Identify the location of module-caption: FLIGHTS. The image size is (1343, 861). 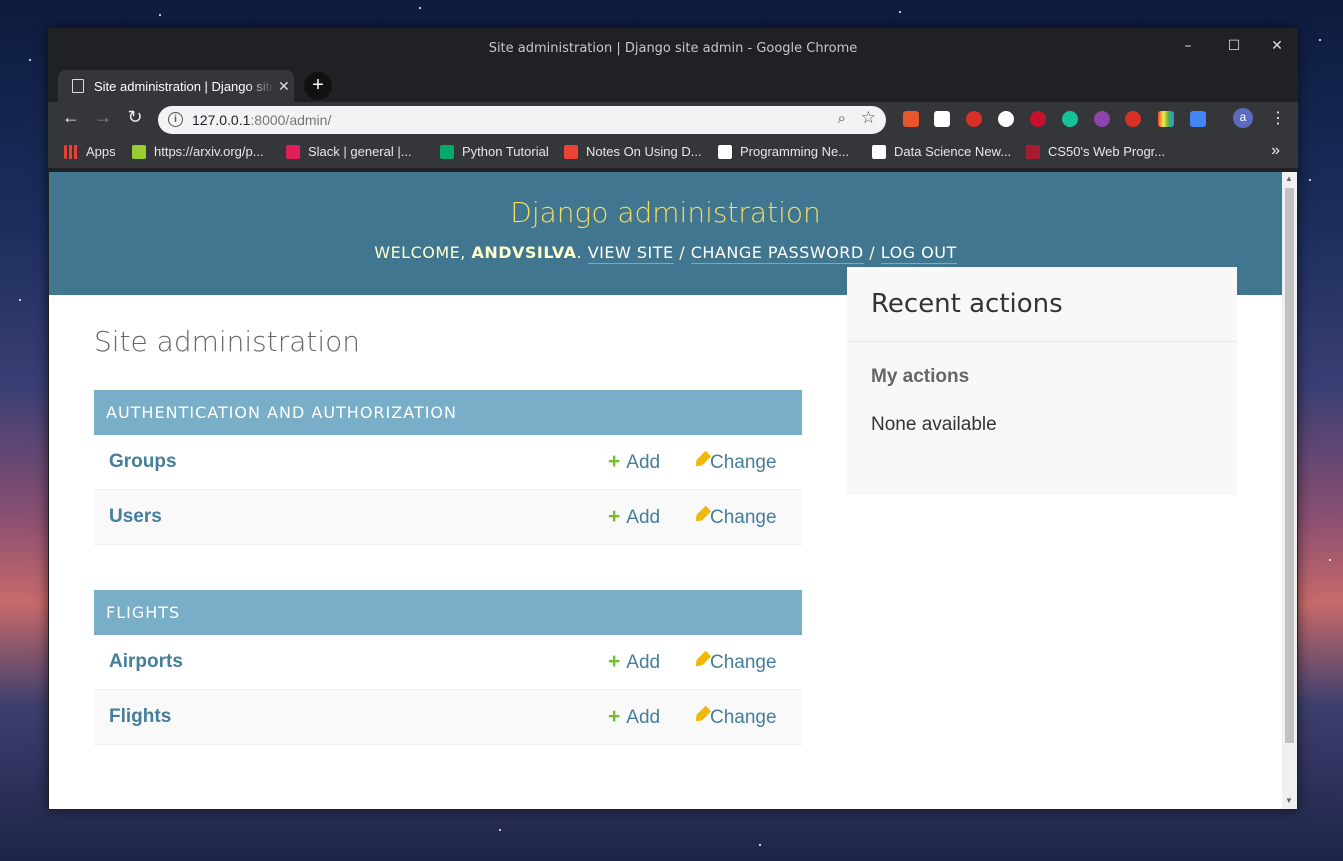
(448, 612).